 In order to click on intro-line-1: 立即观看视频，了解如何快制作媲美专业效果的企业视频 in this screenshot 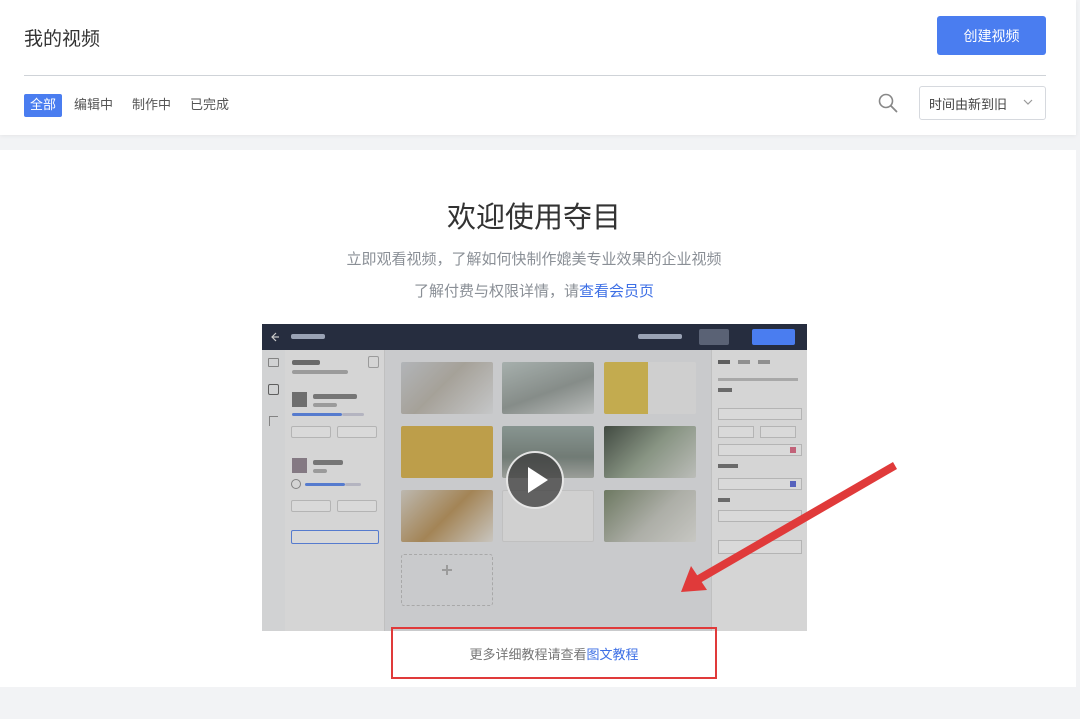, I will do `click(534, 259)`.